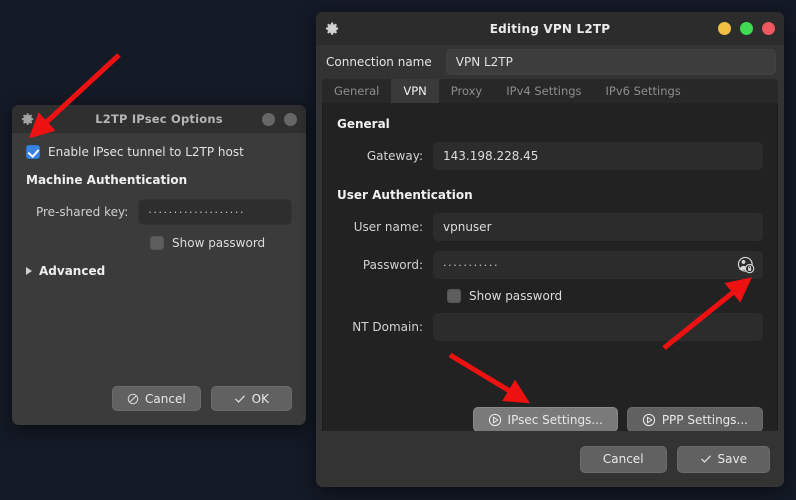 The height and width of the screenshot is (500, 796). What do you see at coordinates (768, 28) in the screenshot?
I see `vpn-close-button` at bounding box center [768, 28].